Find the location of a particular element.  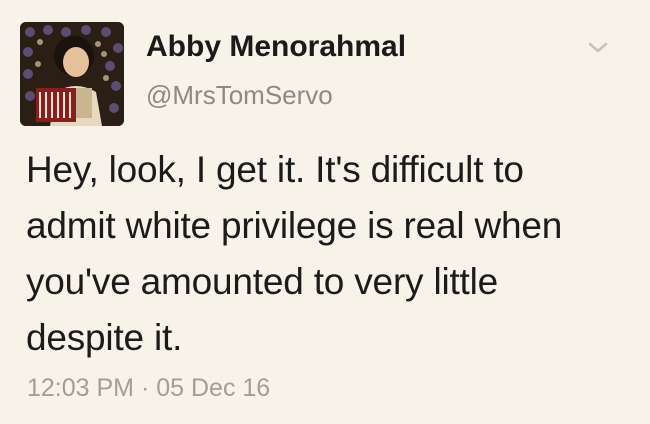

display-name: Abby Menorahmal is located at coordinates (276, 47).